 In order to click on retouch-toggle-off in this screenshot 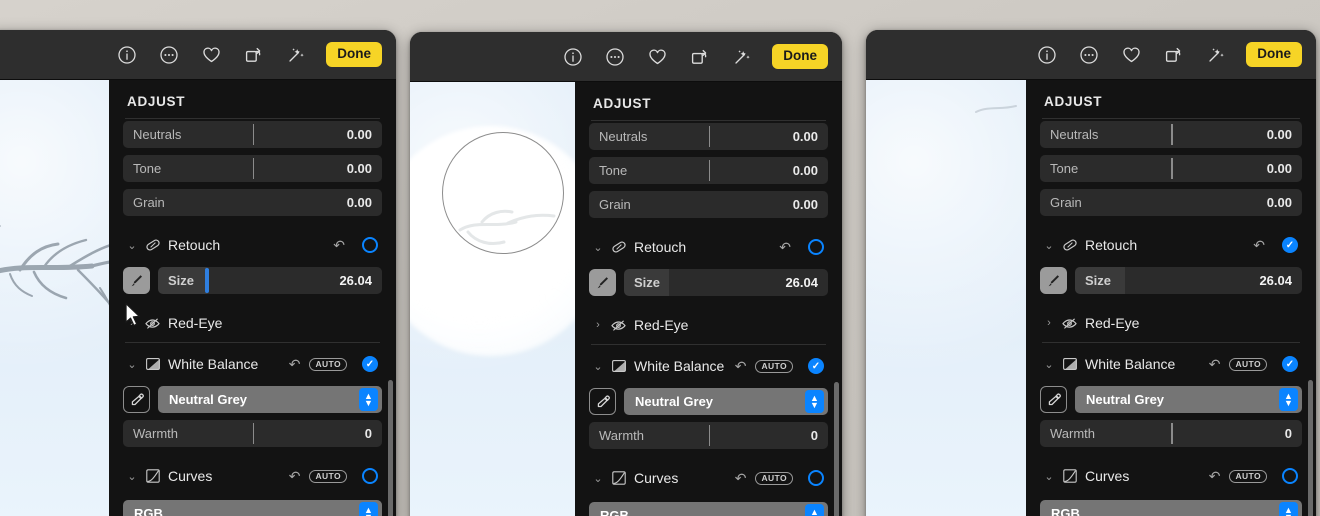, I will do `click(816, 247)`.